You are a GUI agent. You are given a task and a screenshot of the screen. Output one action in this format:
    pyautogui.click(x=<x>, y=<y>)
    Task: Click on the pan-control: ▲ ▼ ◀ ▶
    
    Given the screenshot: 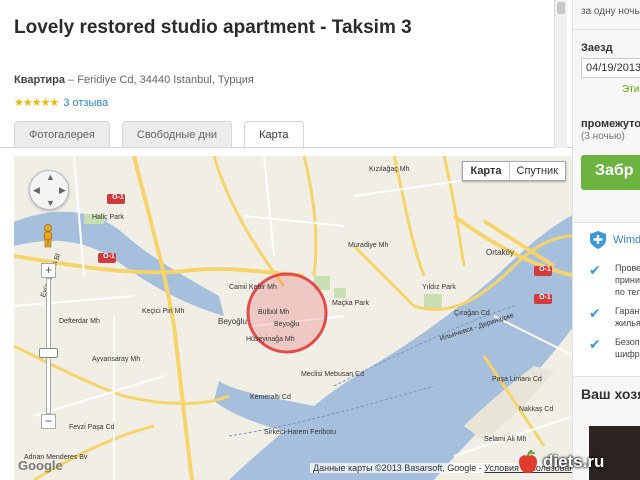 What is the action you would take?
    pyautogui.click(x=49, y=190)
    